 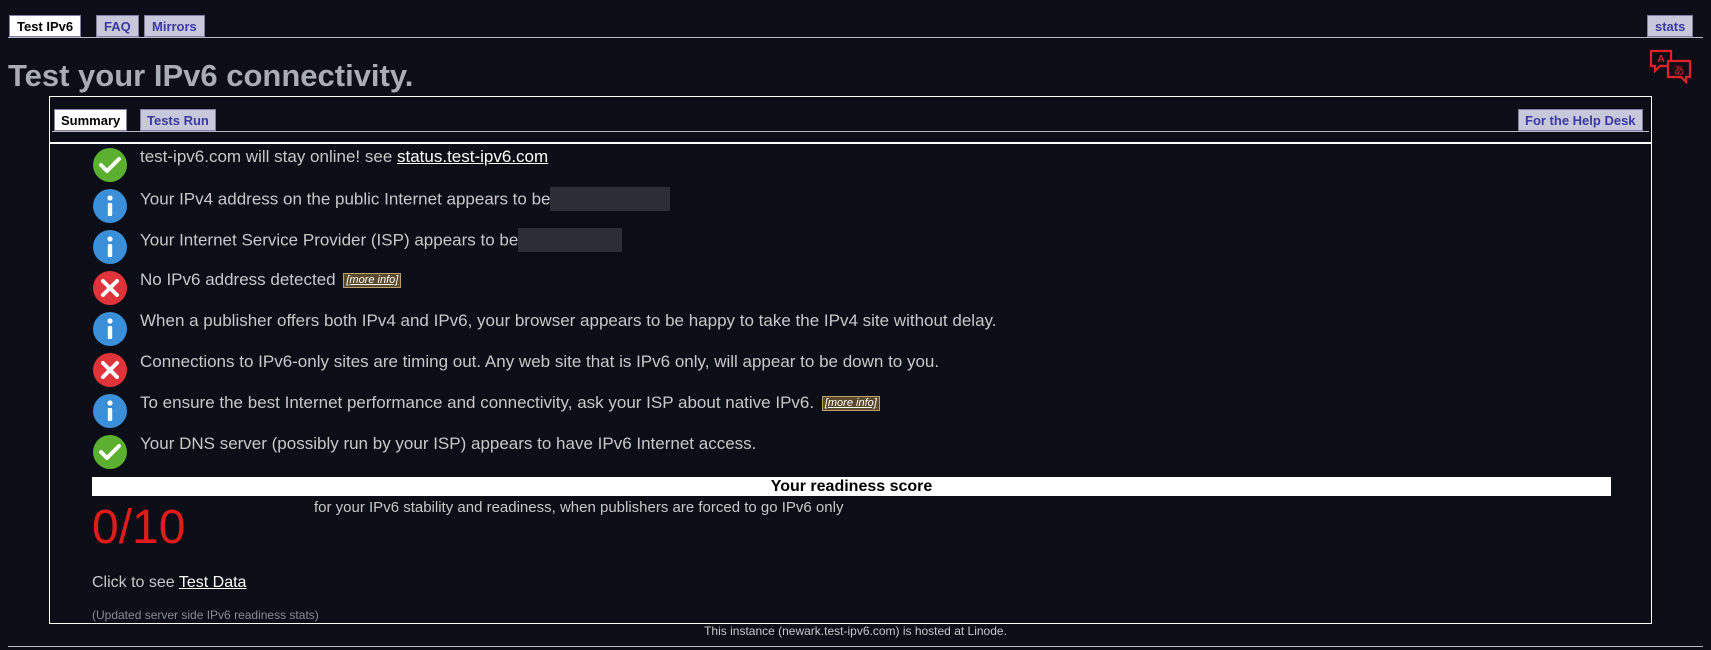 What do you see at coordinates (211, 75) in the screenshot?
I see `page-title: Test your IPv6 connectivity.` at bounding box center [211, 75].